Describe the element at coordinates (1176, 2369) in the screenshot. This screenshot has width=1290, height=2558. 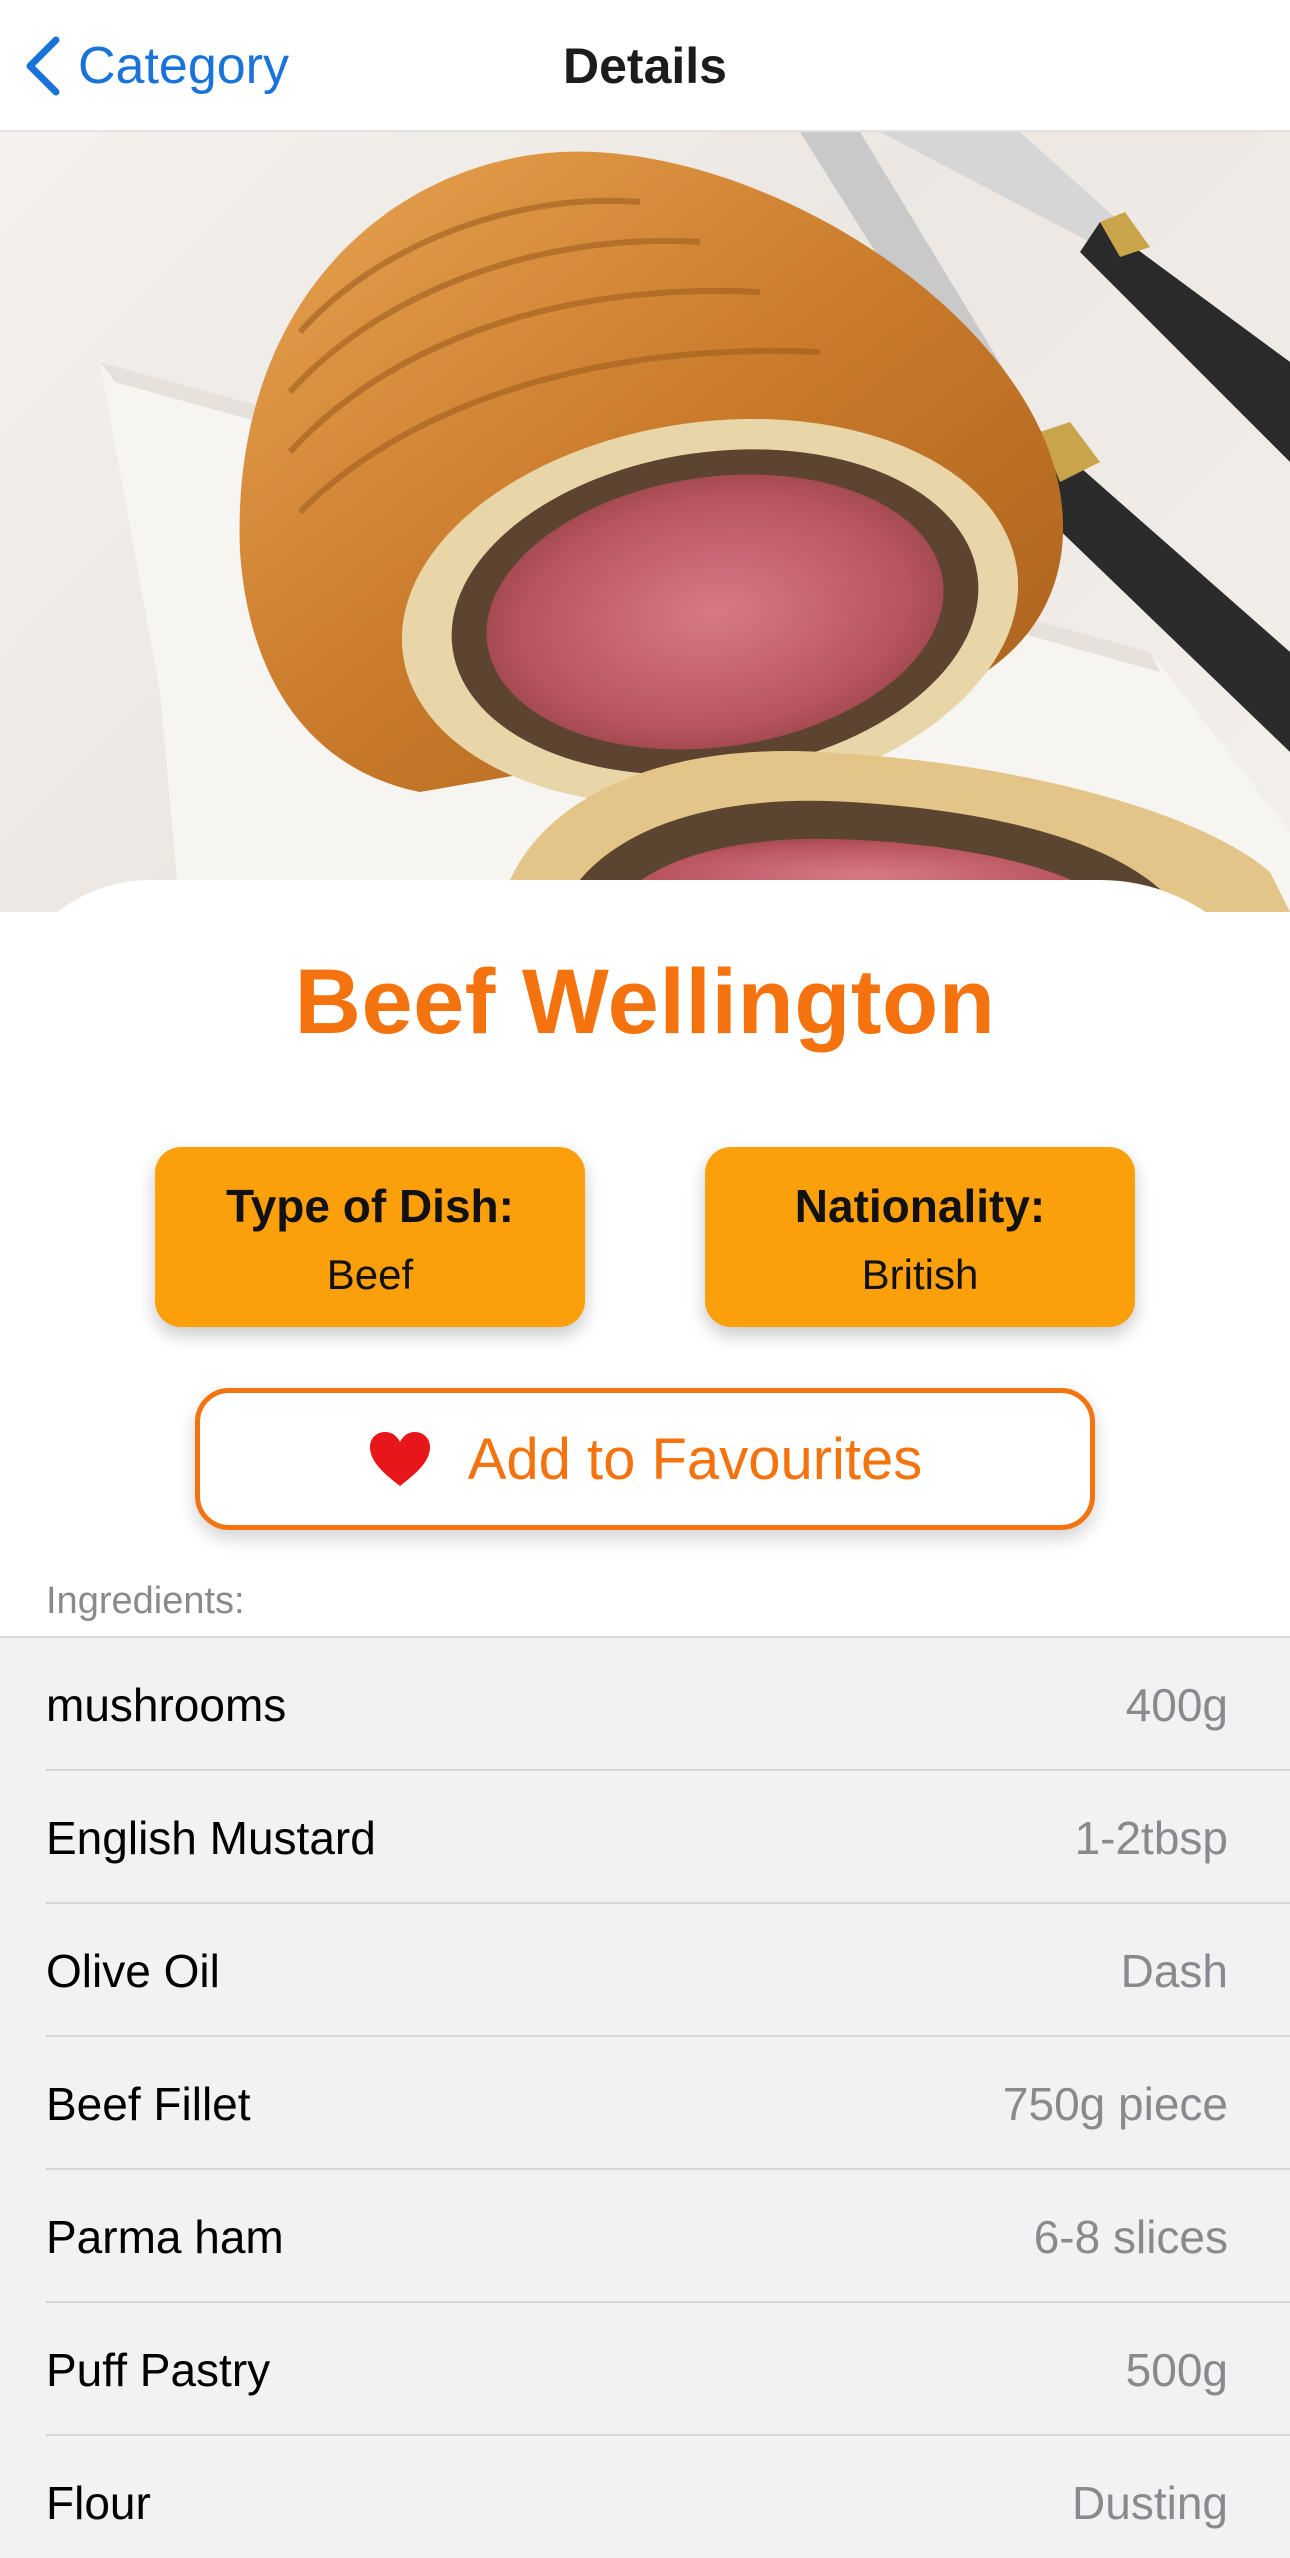
I see `ingredient-quantity: 500g` at that location.